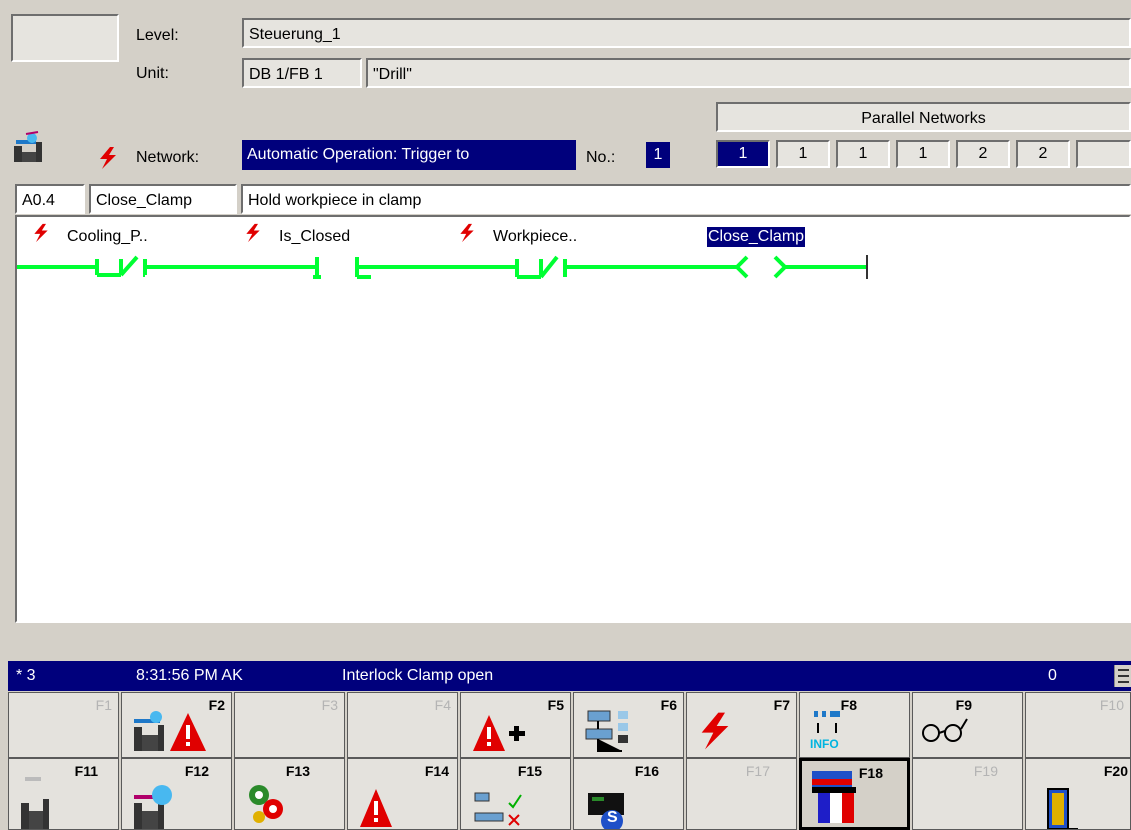 The width and height of the screenshot is (1131, 830). I want to click on f17-key: F17, so click(741, 794).